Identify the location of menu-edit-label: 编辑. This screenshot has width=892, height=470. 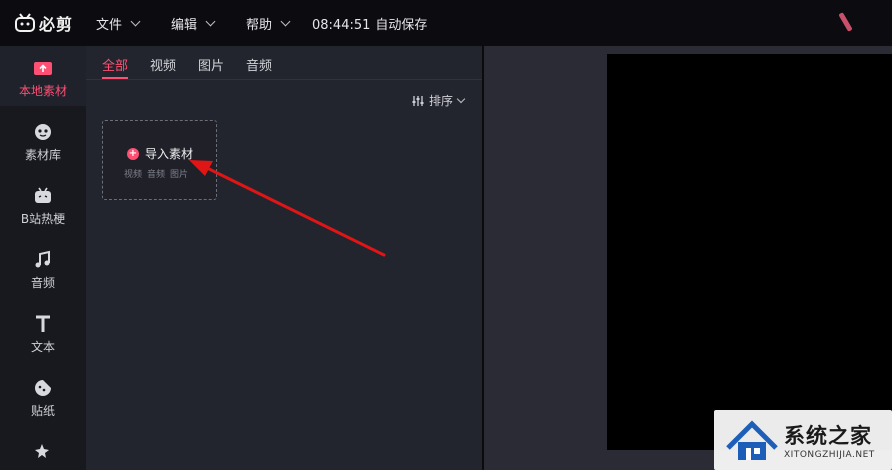
(184, 25).